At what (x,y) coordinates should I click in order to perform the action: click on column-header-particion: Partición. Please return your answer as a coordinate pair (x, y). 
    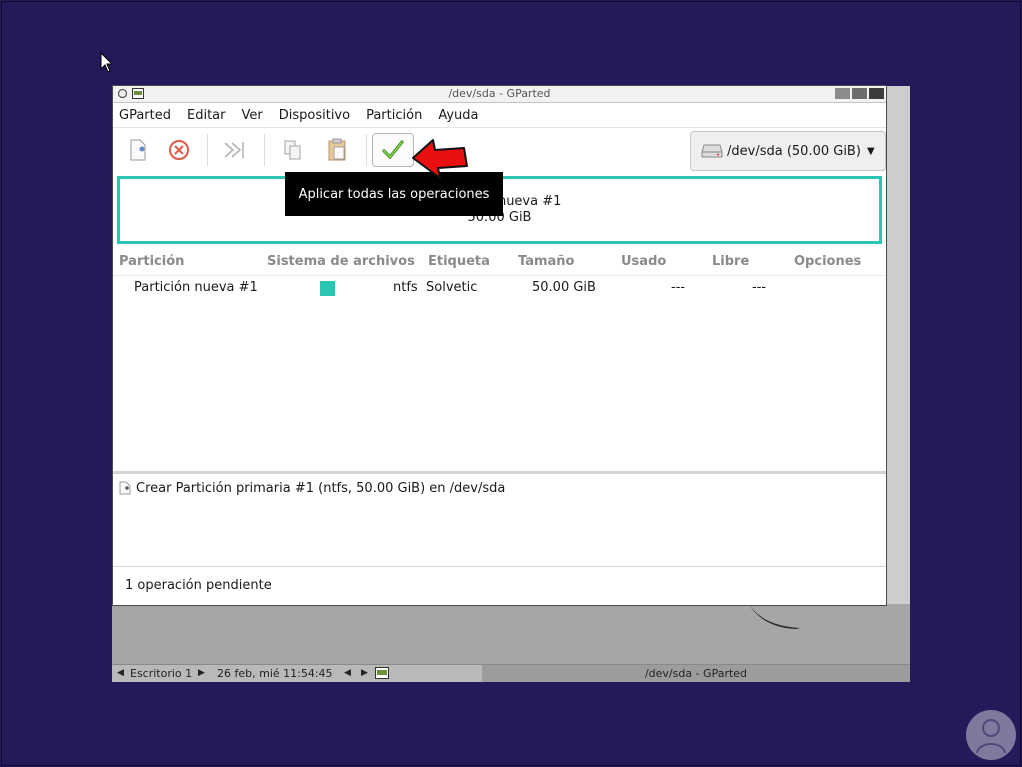
    Looking at the image, I should click on (151, 261).